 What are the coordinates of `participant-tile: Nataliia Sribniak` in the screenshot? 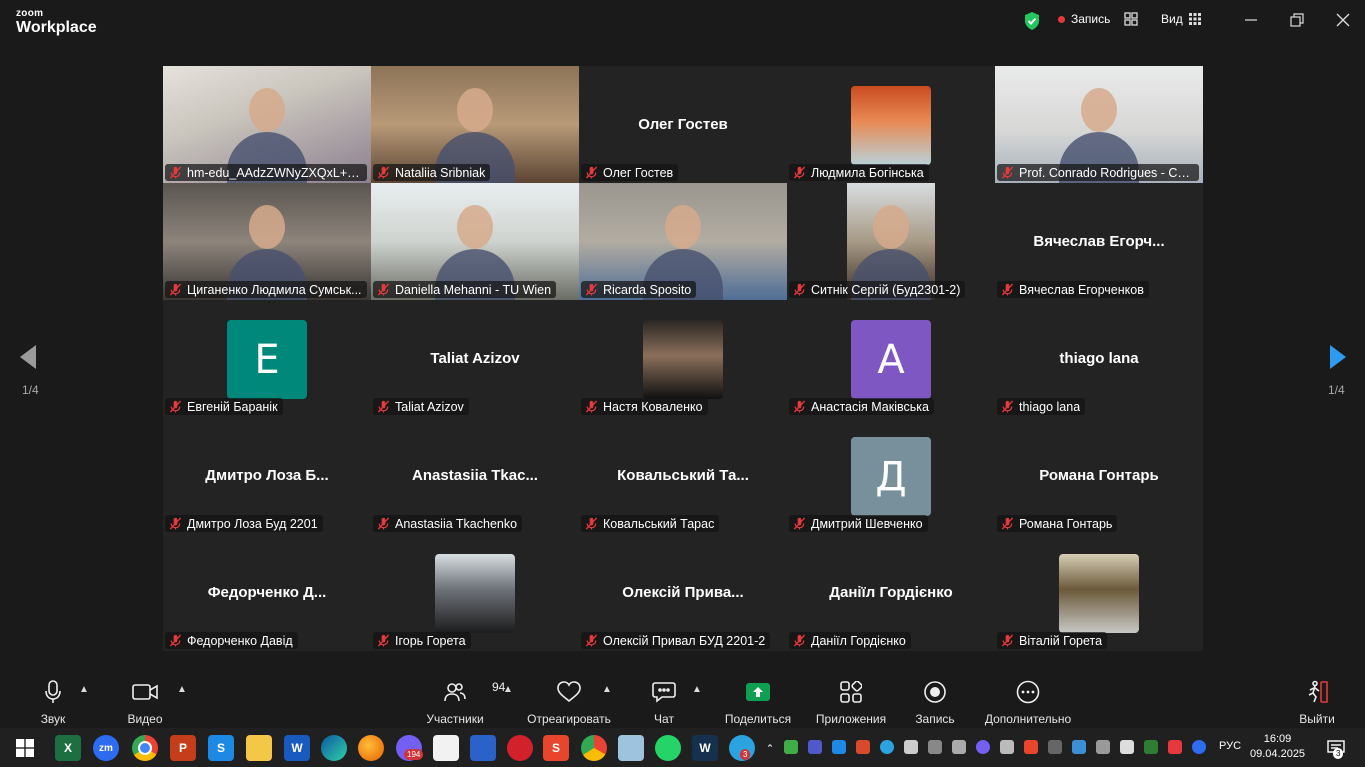 It's located at (475, 124).